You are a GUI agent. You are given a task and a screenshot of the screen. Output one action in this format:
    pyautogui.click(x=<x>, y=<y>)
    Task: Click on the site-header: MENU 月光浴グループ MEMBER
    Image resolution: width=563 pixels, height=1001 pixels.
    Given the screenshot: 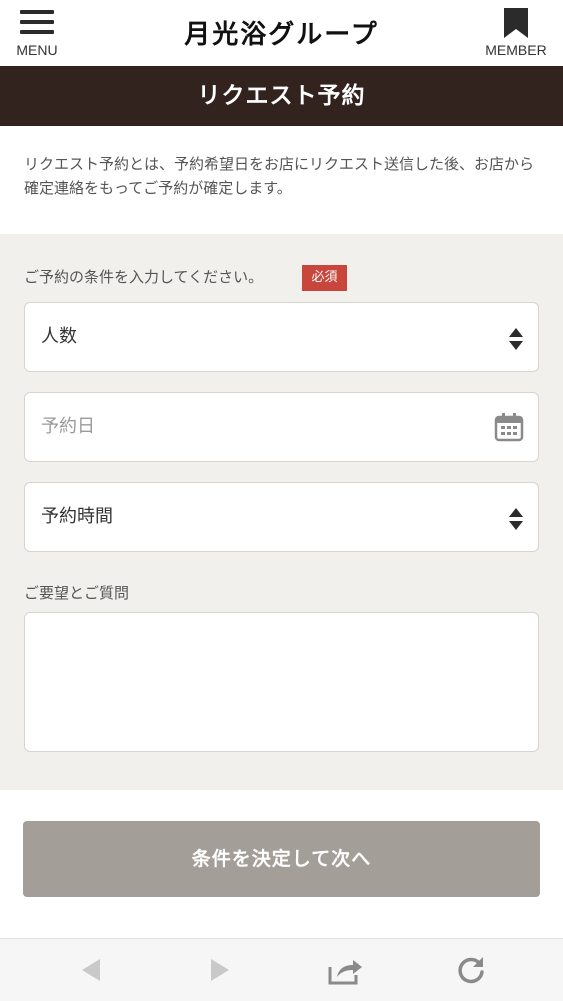 What is the action you would take?
    pyautogui.click(x=281, y=33)
    